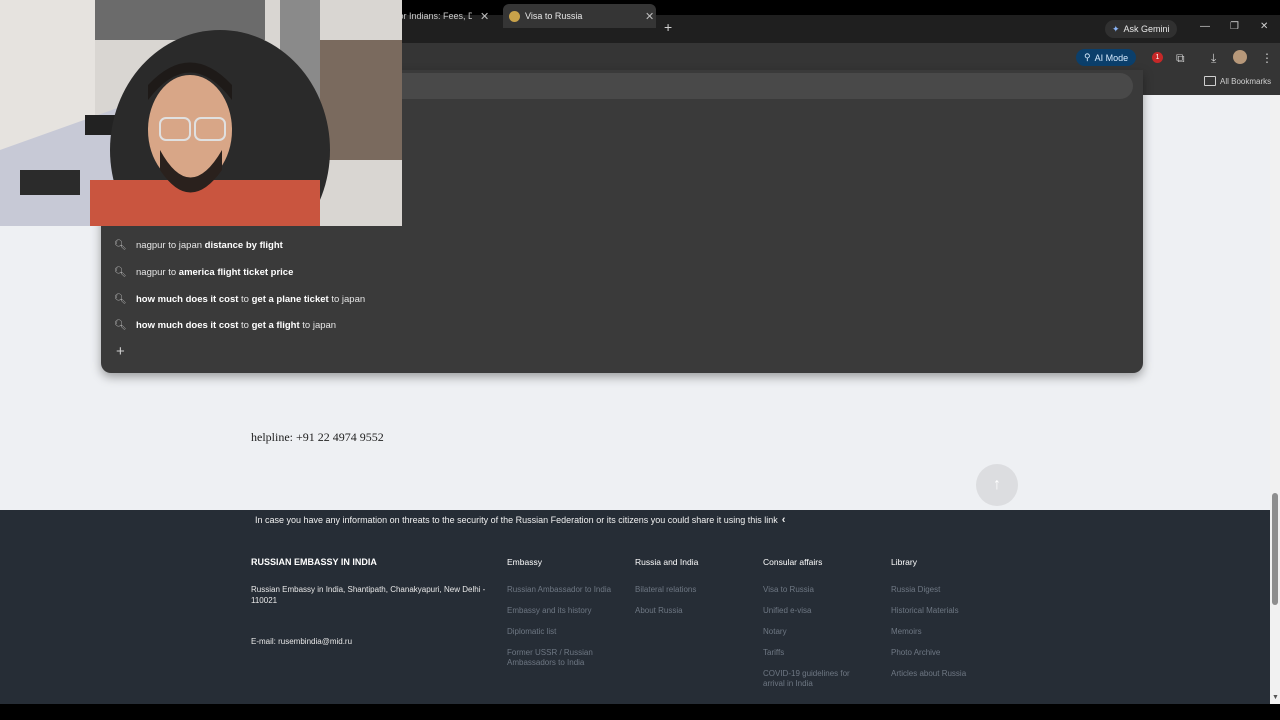  What do you see at coordinates (554, 16) in the screenshot?
I see `tab-title: Visa to Russia` at bounding box center [554, 16].